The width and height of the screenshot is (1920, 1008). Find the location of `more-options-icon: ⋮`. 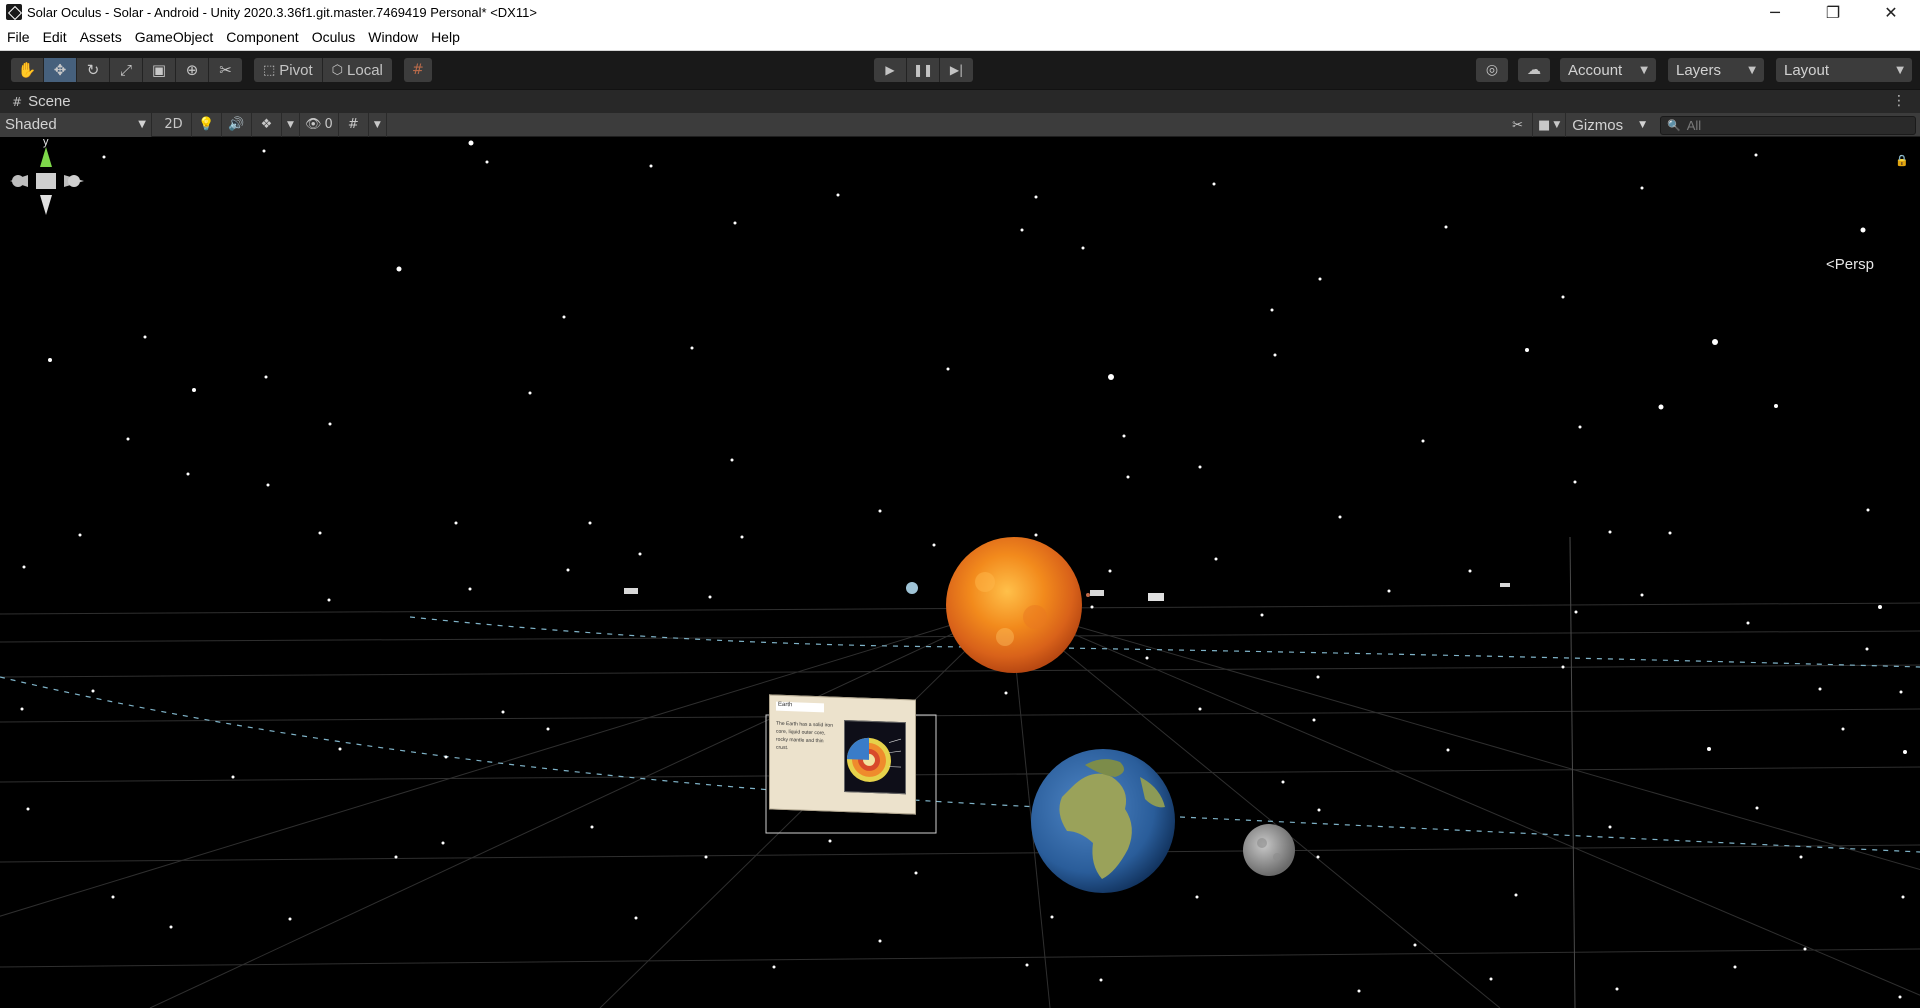

more-options-icon: ⋮ is located at coordinates (1899, 101).